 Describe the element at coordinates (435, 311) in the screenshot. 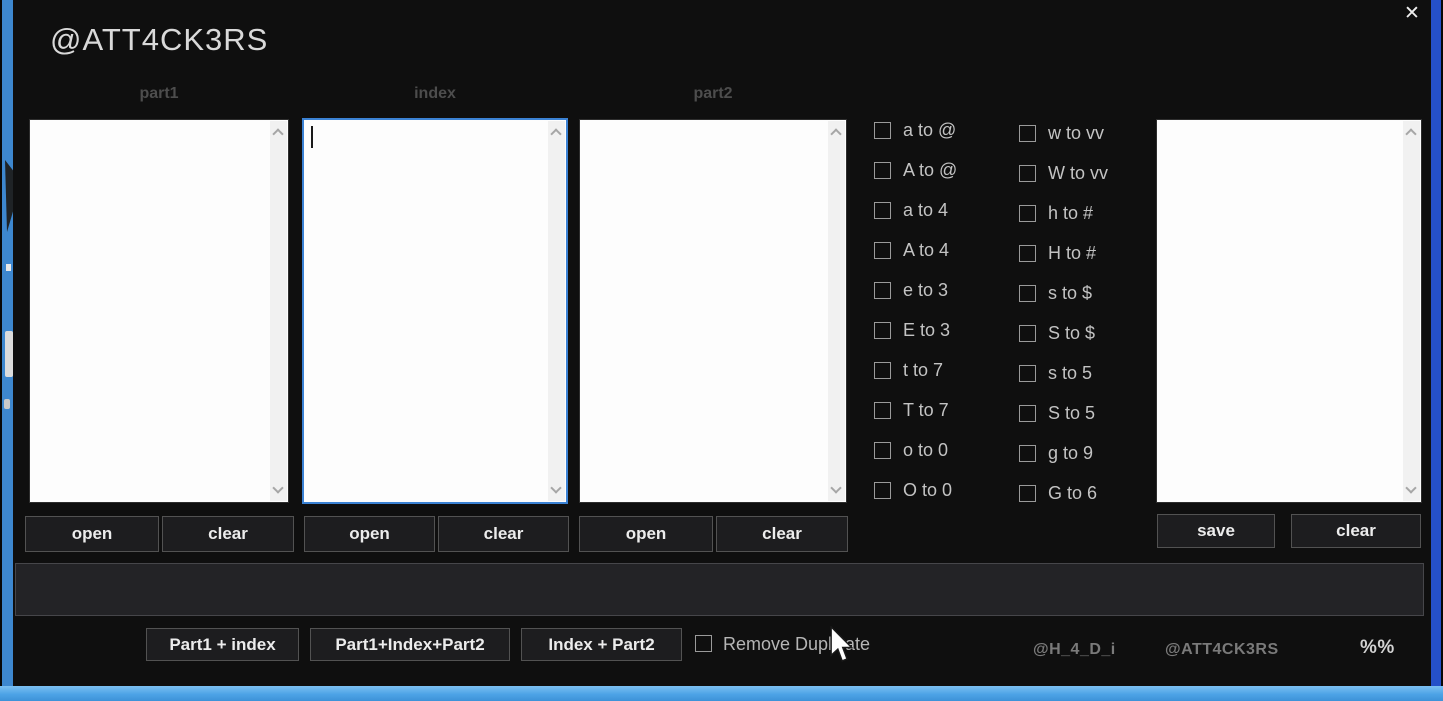

I see `index-textarea` at that location.